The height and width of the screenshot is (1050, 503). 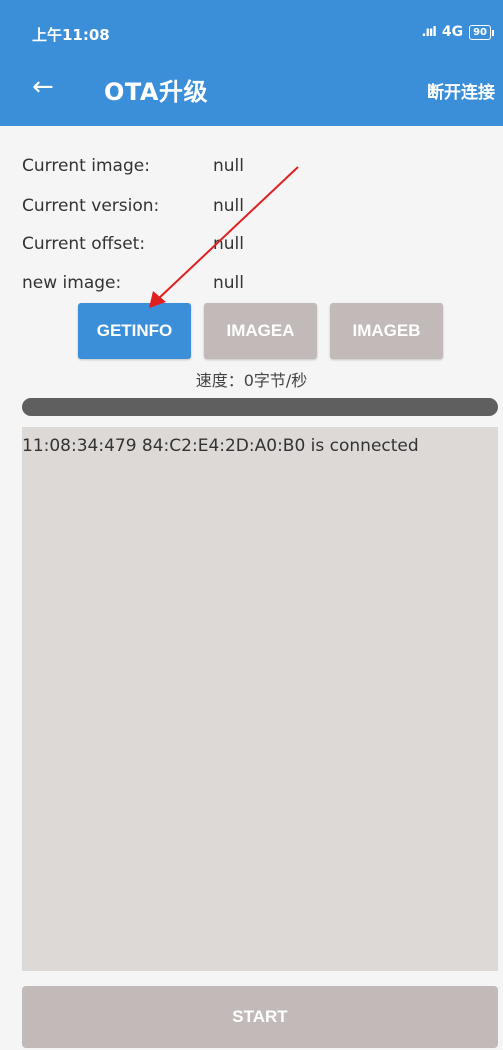 I want to click on current-image-label: Current image:, so click(x=86, y=166).